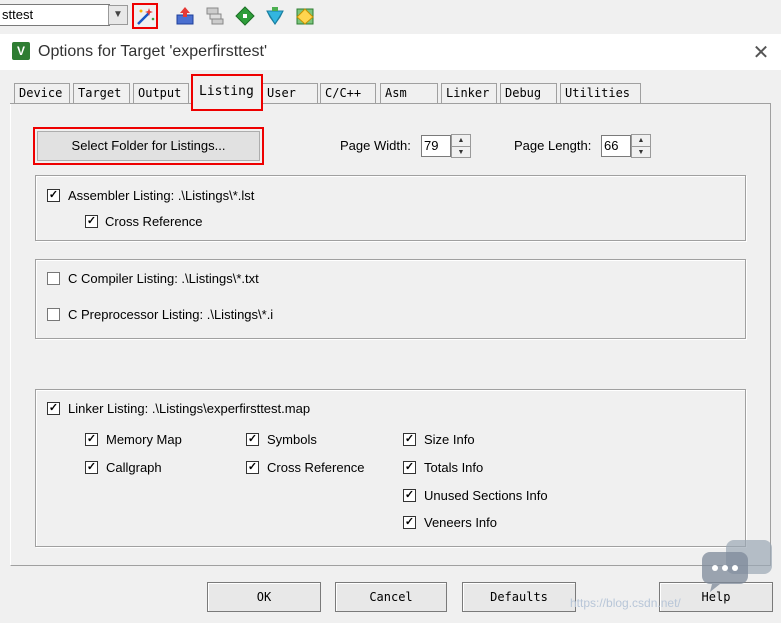  Describe the element at coordinates (737, 566) in the screenshot. I see `chat-bubble-icon` at that location.